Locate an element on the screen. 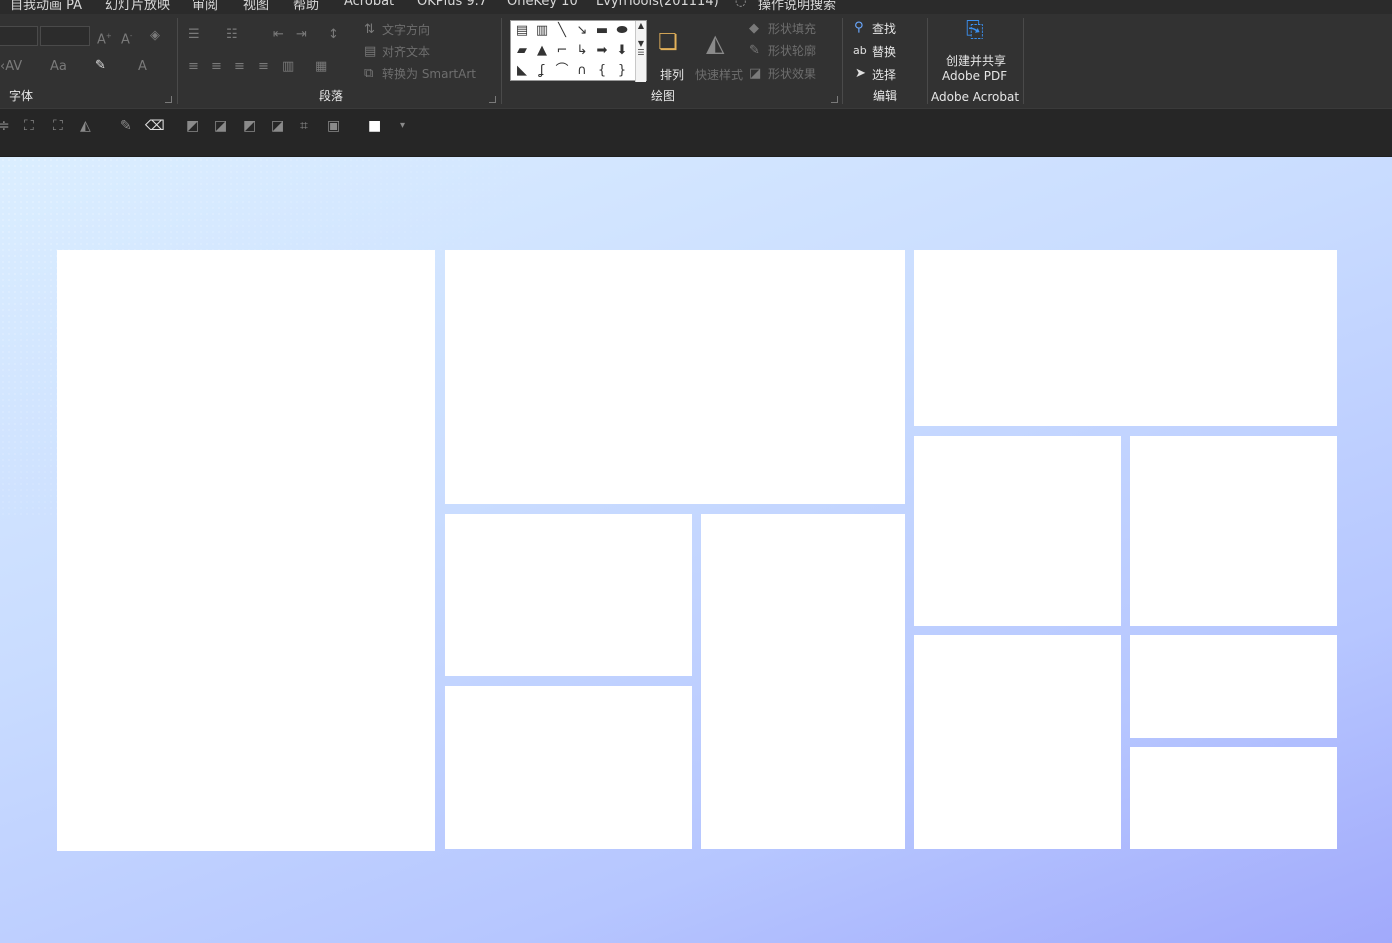 This screenshot has height=943, width=1392. highlight-color-icon: ✎ is located at coordinates (100, 66).